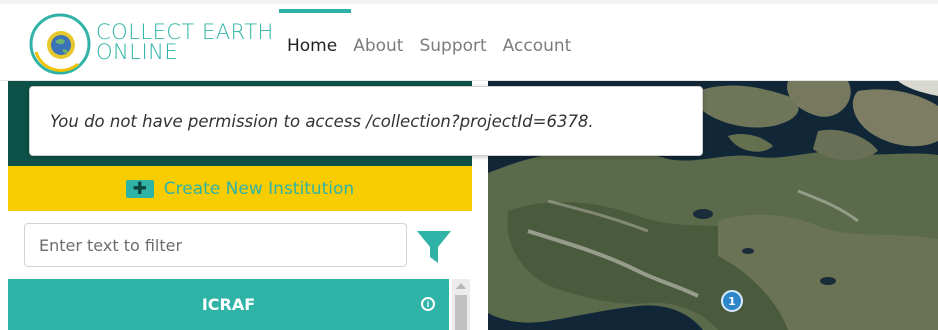 The image size is (938, 330). I want to click on institution-item-icraf: ICRAF i, so click(228, 304).